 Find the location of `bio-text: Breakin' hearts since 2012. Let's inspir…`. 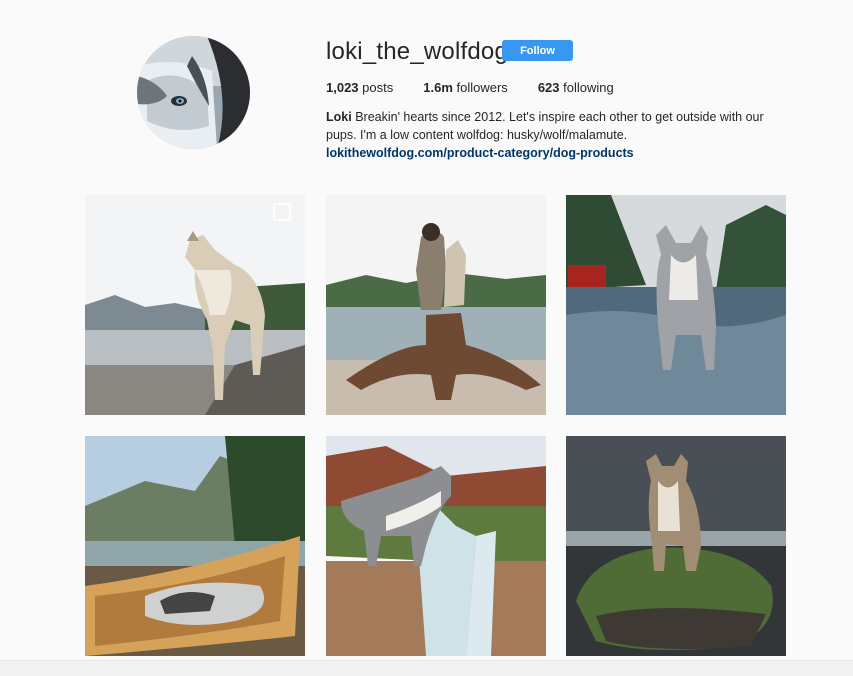

bio-text: Breakin' hearts since 2012. Let's inspir… is located at coordinates (545, 126).